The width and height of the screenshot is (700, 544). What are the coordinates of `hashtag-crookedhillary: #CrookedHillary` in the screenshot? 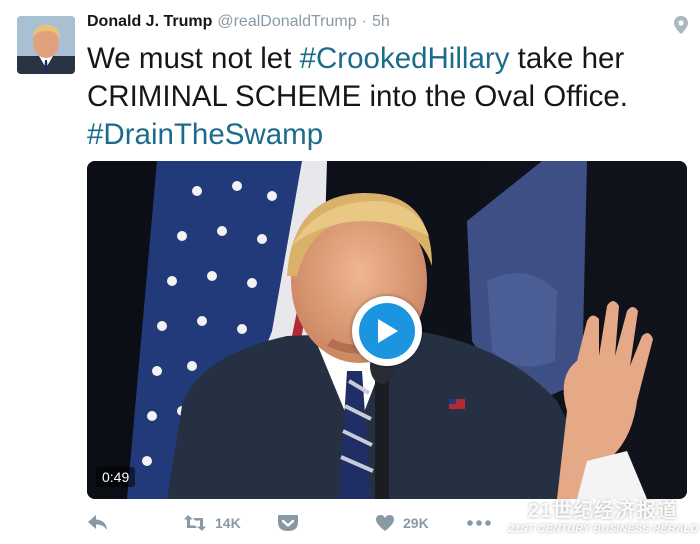 It's located at (405, 58).